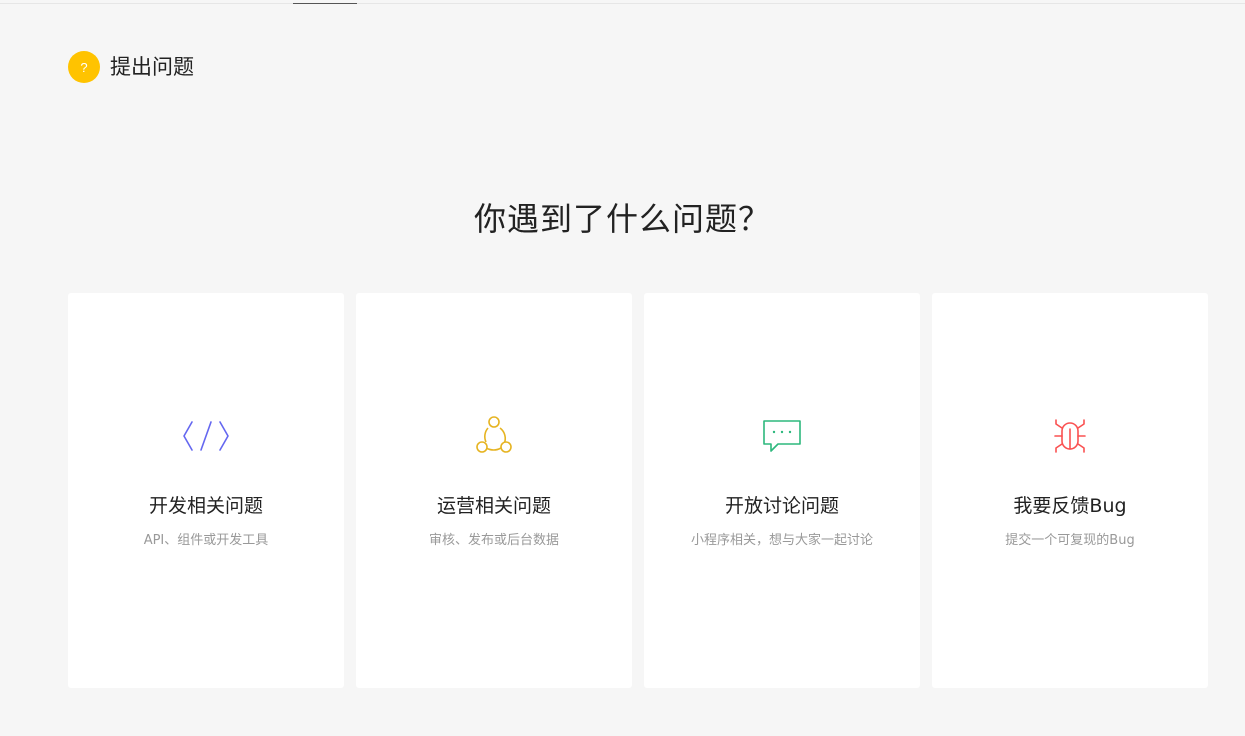  Describe the element at coordinates (1070, 540) in the screenshot. I see `card-description: 提交一个可复现的Bug` at that location.